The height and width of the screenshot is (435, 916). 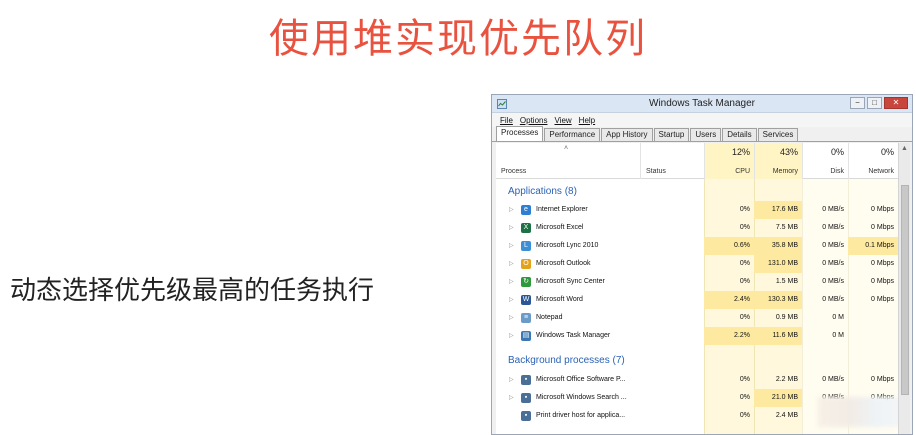 I want to click on window-title: Windows Task Manager, so click(x=702, y=103).